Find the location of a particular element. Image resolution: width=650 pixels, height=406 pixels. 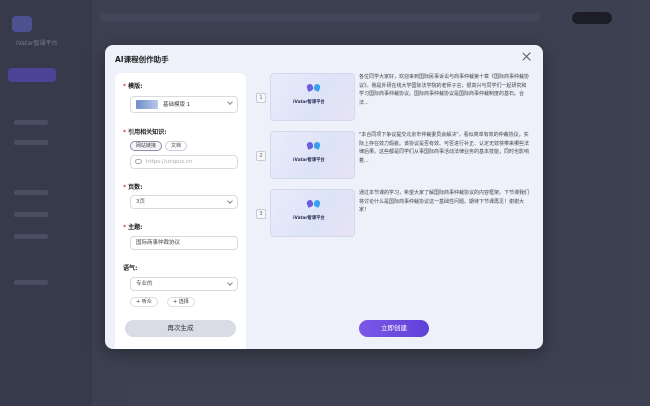

link-icon is located at coordinates (138, 161).